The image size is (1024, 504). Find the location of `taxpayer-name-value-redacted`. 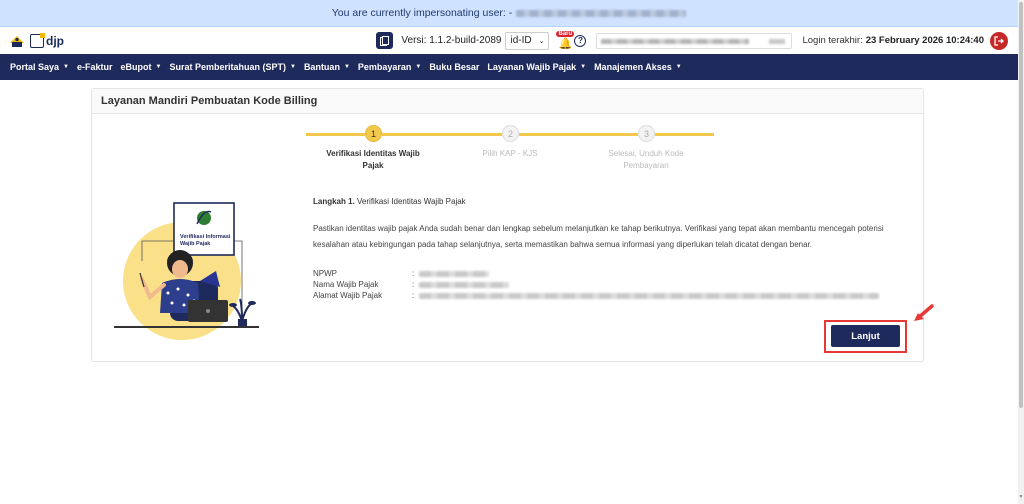

taxpayer-name-value-redacted is located at coordinates (464, 284).